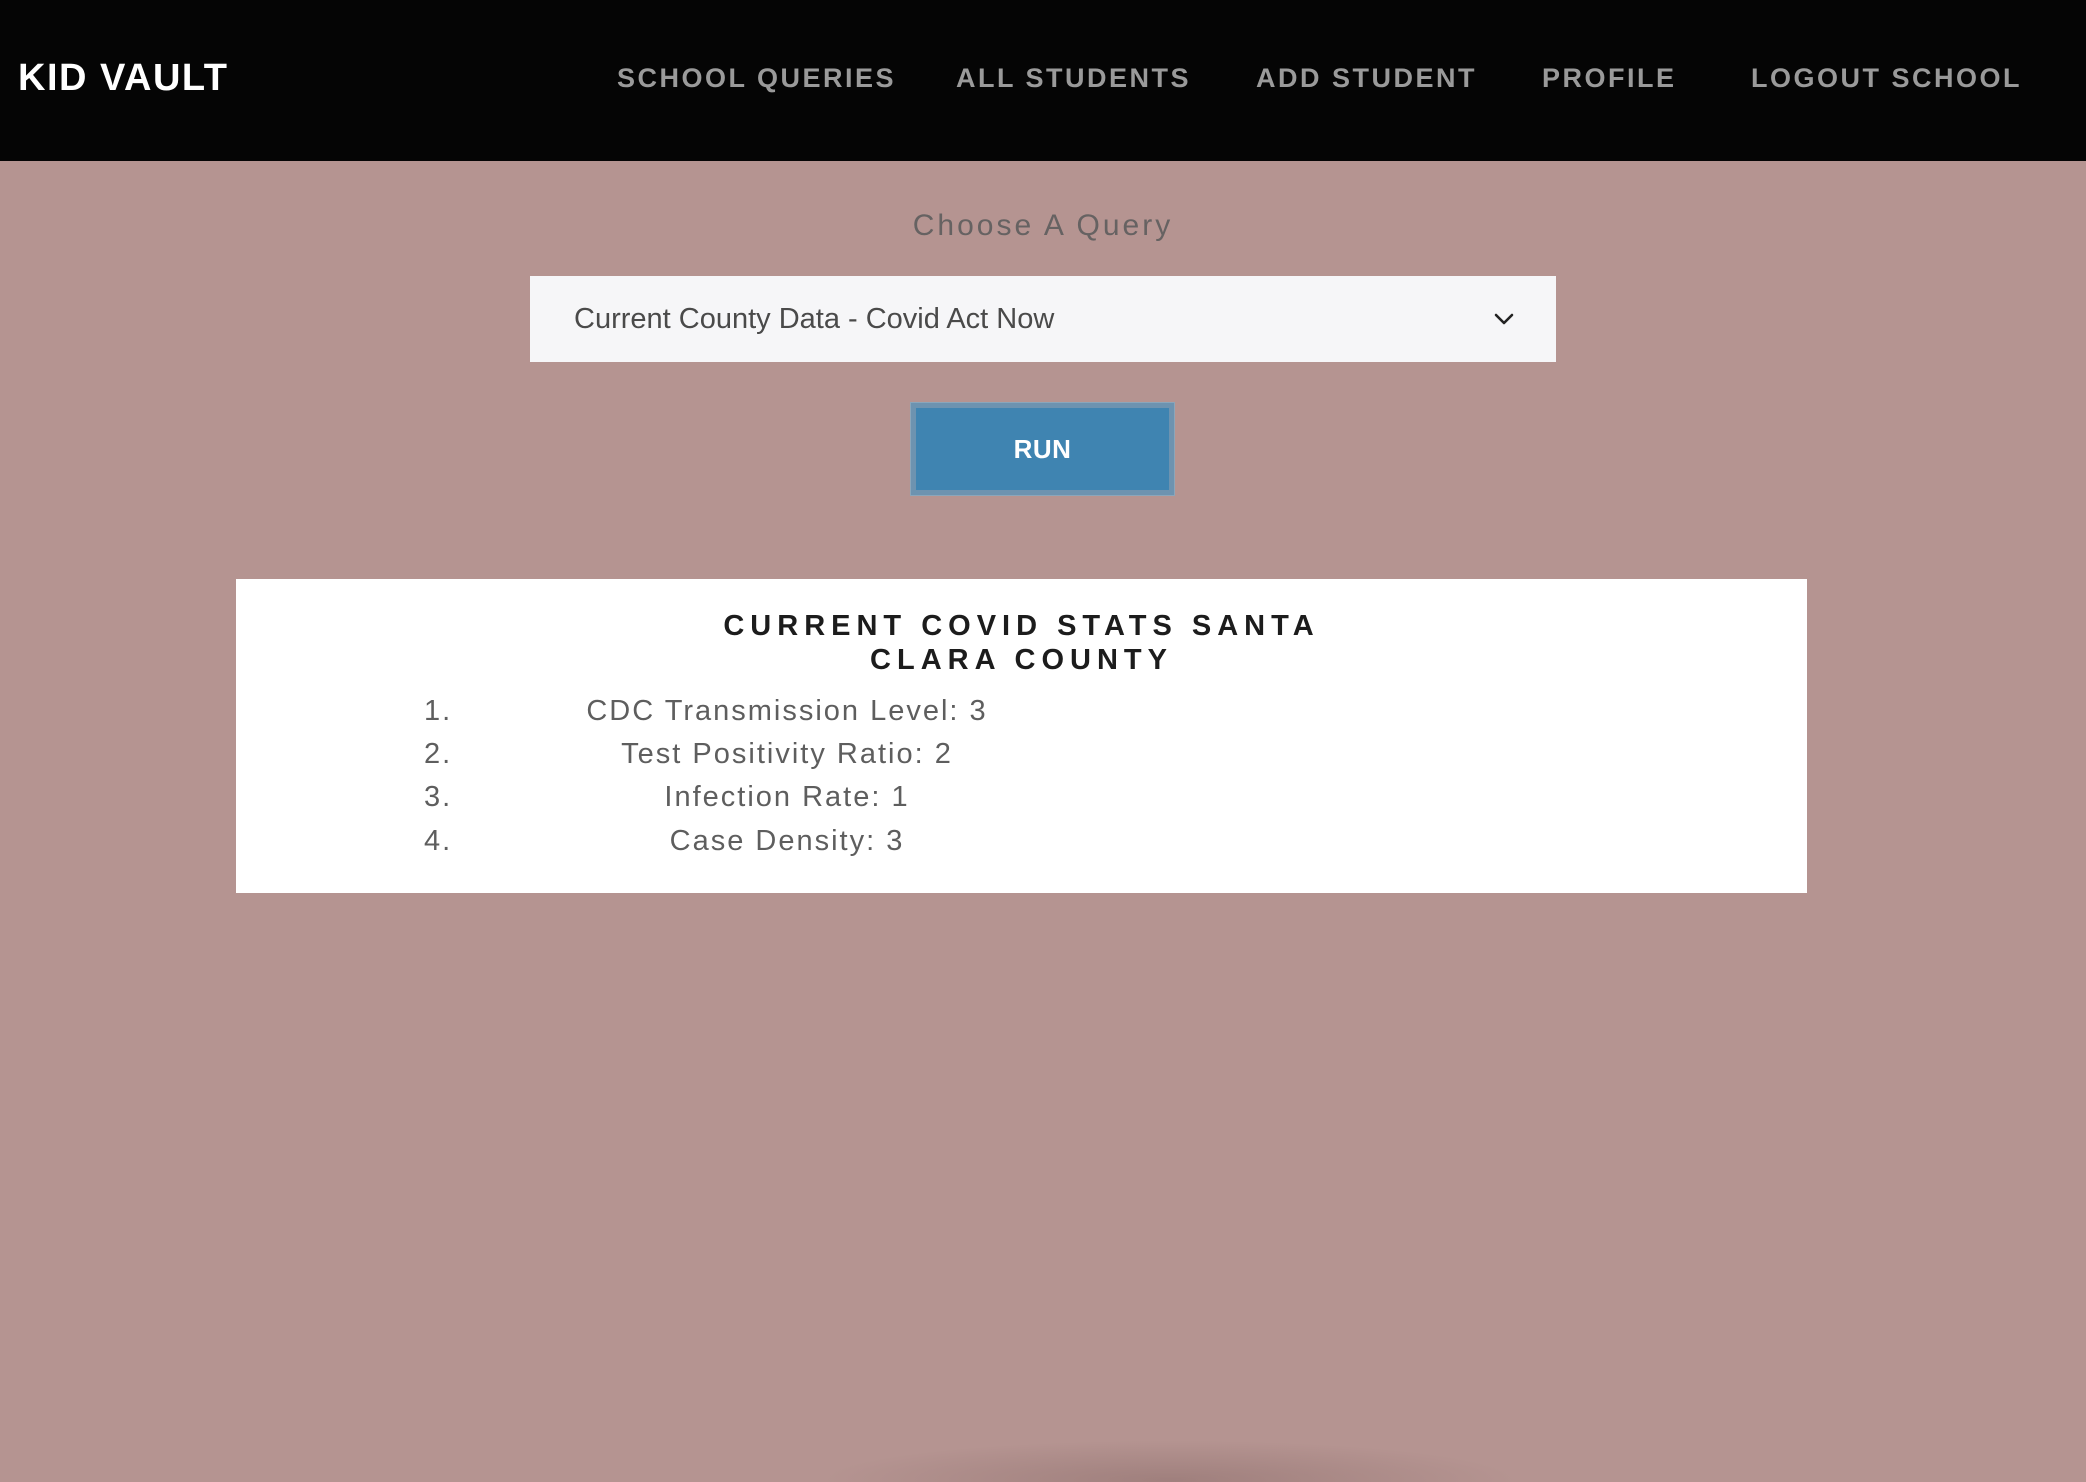 The width and height of the screenshot is (2086, 1482). Describe the element at coordinates (1609, 78) in the screenshot. I see `nav-profile: PROFILE` at that location.